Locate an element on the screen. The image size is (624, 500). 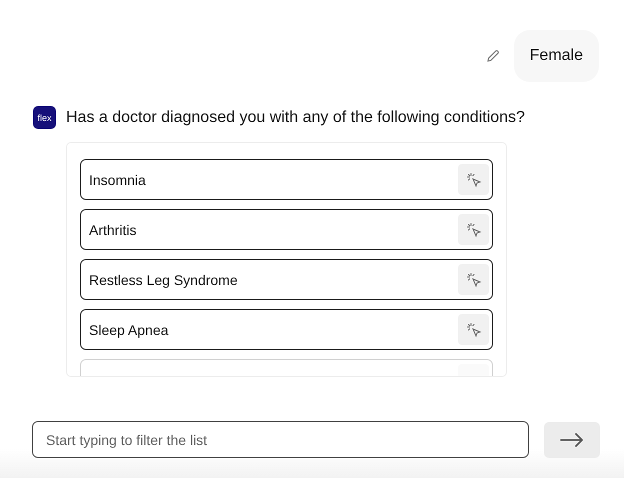
option-button: Insomnia is located at coordinates (286, 179).